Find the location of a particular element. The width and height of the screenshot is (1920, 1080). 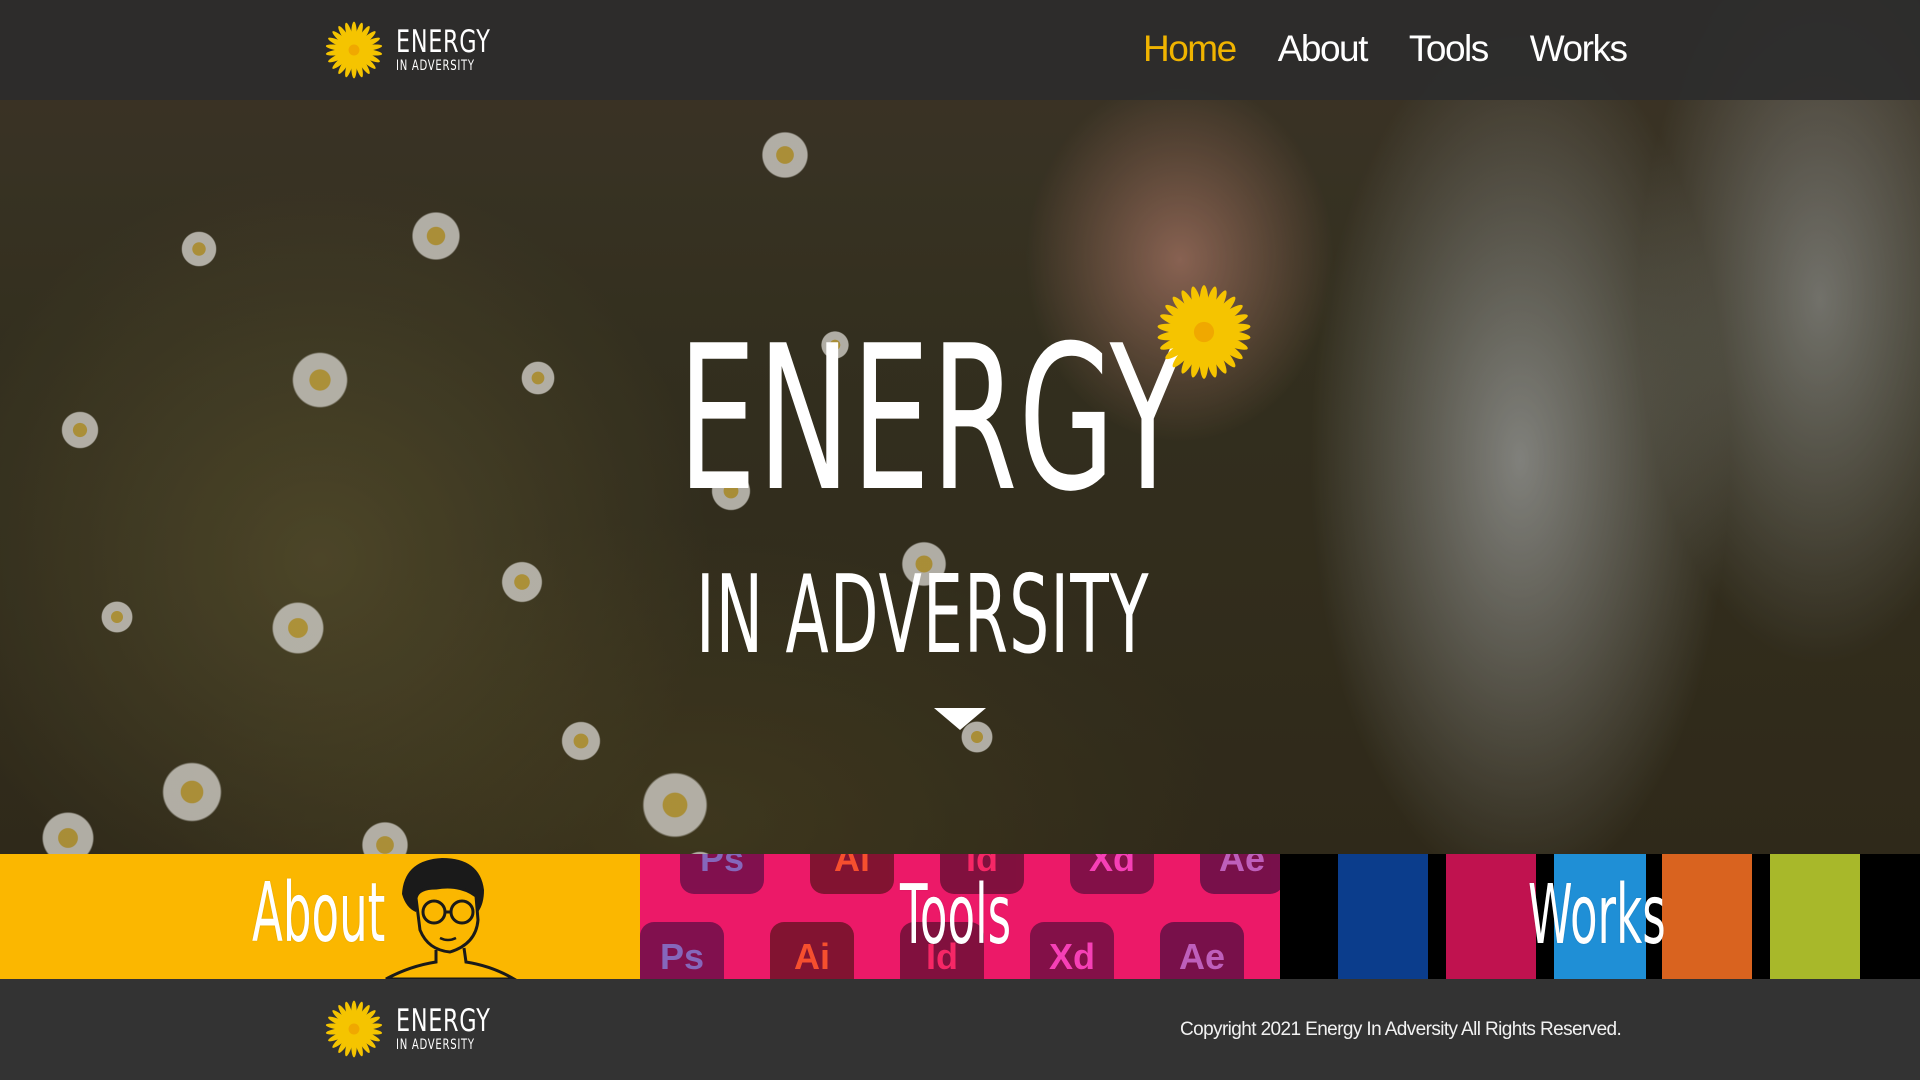

hero-title-energy: ENERGY is located at coordinates (932, 419).